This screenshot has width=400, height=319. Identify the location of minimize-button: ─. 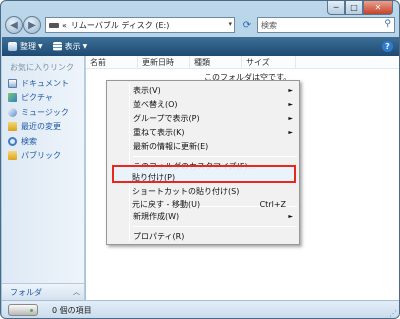
(336, 8).